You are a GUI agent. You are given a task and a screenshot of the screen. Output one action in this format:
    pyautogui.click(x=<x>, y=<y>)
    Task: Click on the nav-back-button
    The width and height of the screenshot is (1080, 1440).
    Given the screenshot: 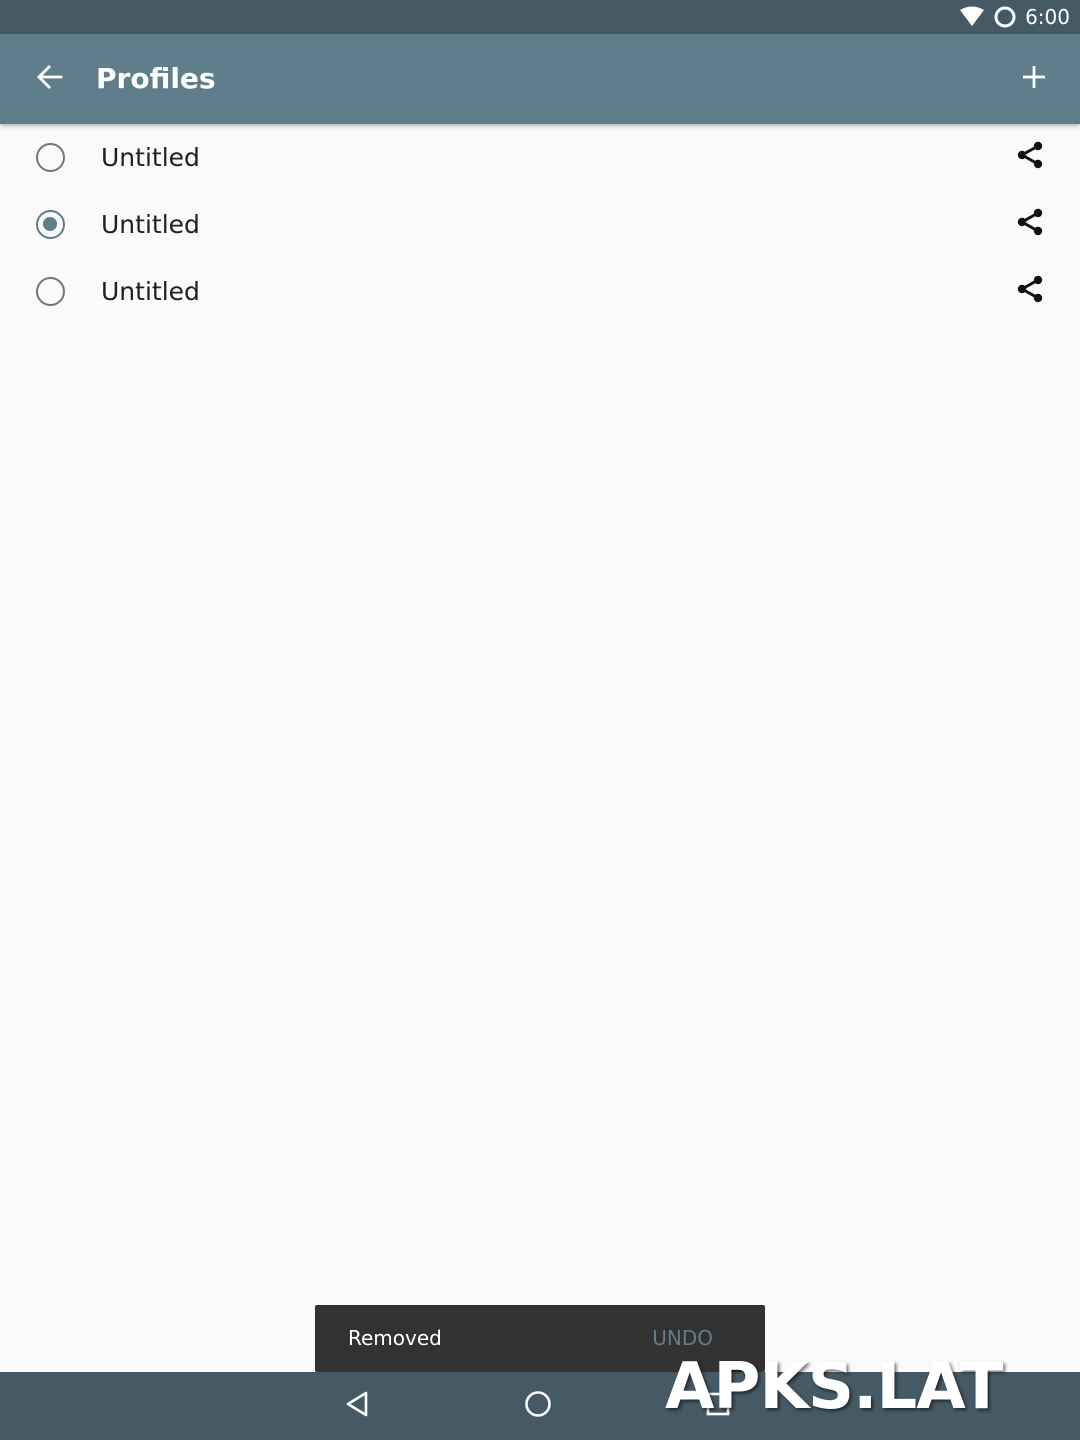 What is the action you would take?
    pyautogui.click(x=358, y=1406)
    